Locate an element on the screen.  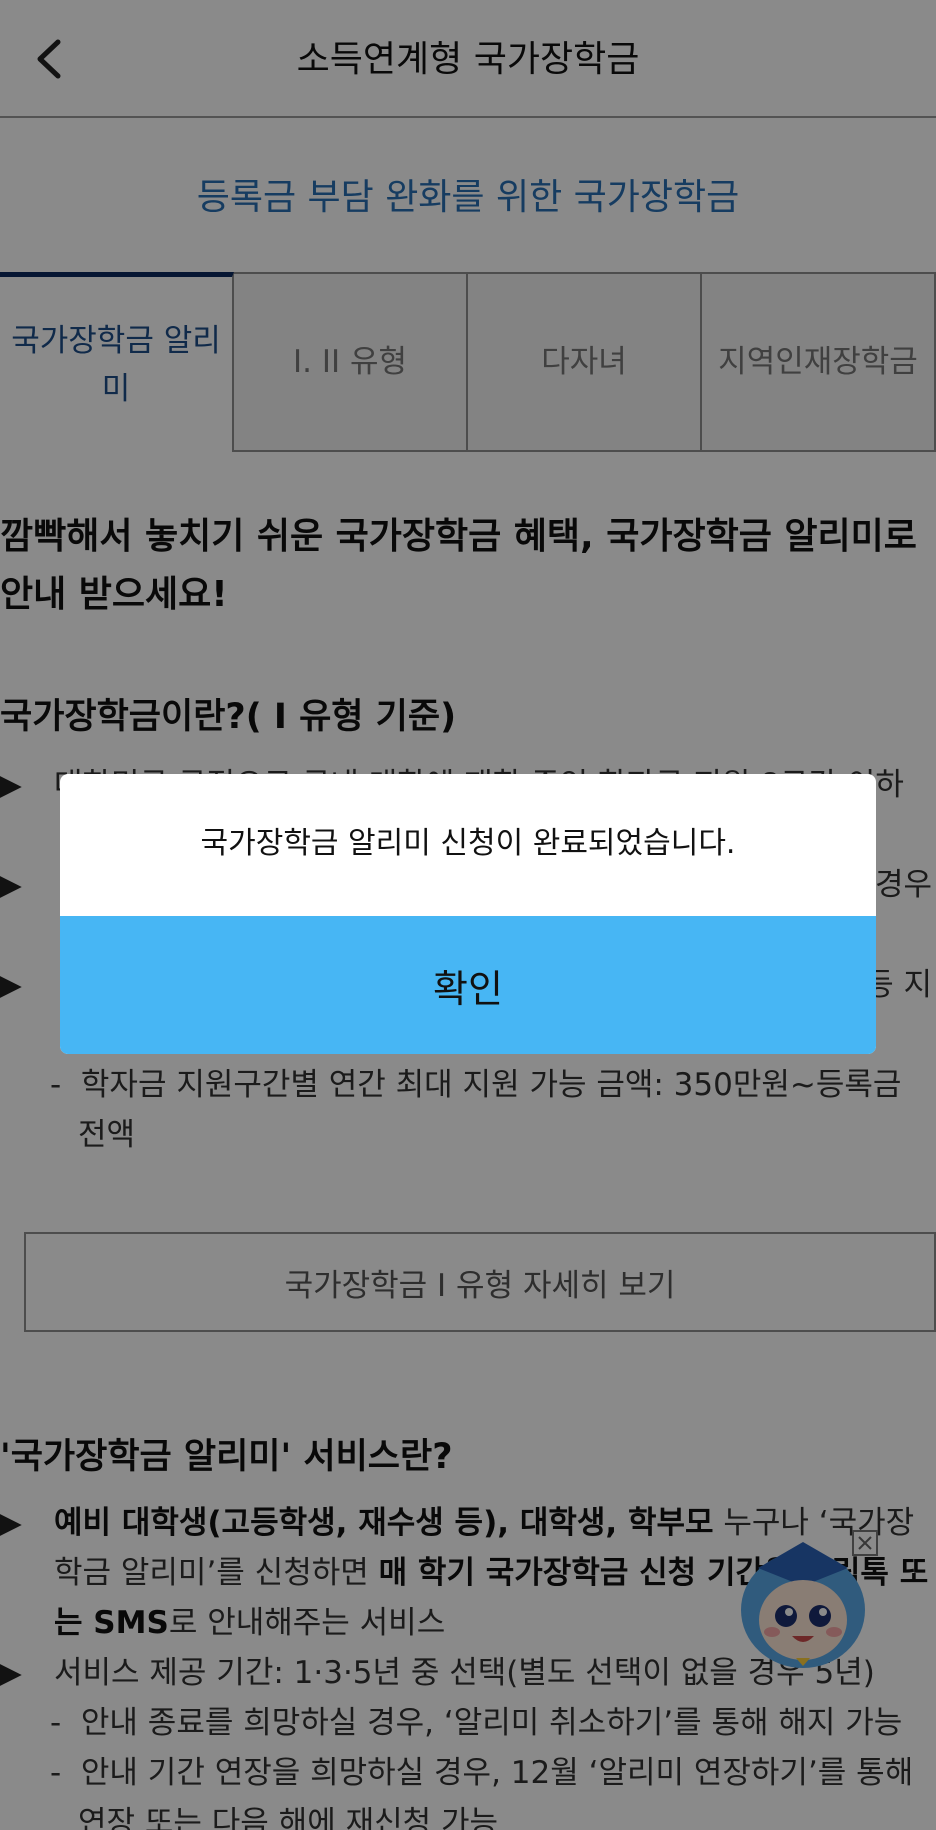
dialog-message: 국가장학금 알리미 신청이 완료되었습니다. is located at coordinates (468, 843).